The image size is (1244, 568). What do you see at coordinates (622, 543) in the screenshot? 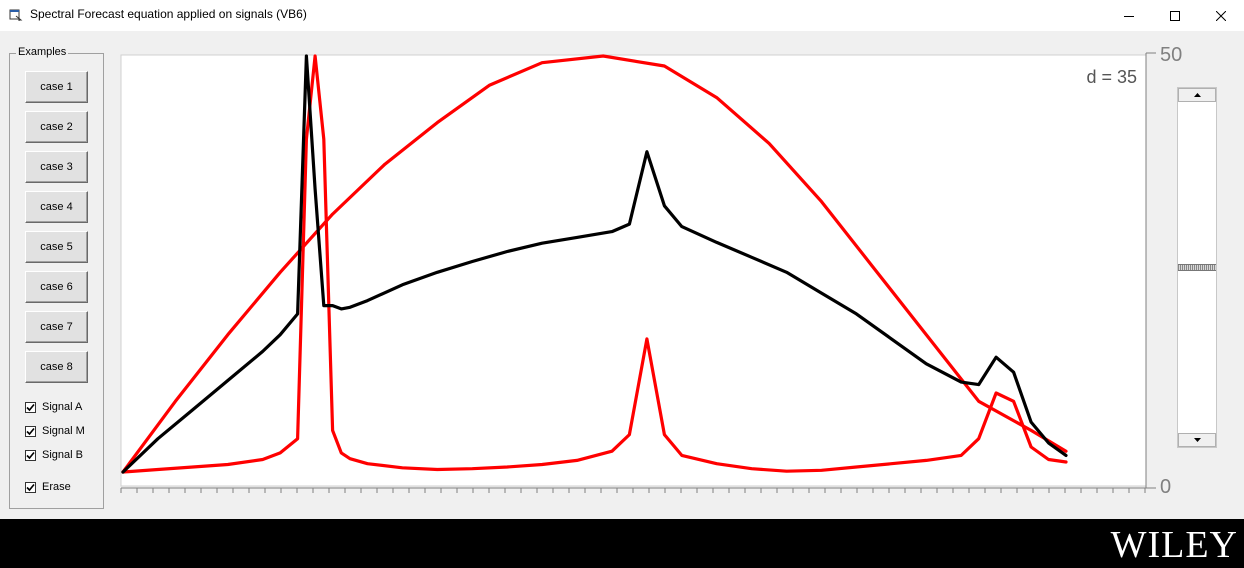
I see `footer-bar: WILEY` at bounding box center [622, 543].